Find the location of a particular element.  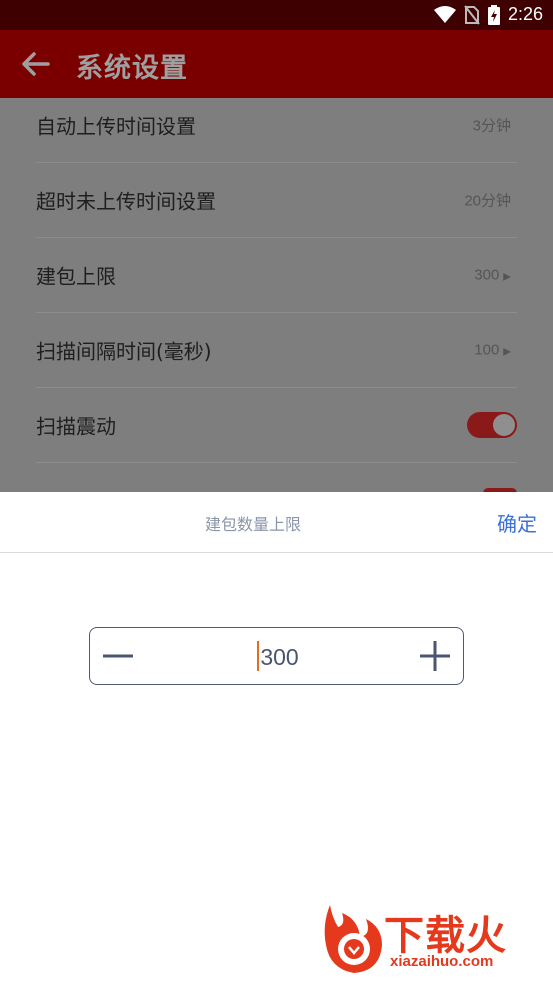

arrow-left-icon is located at coordinates (36, 64).